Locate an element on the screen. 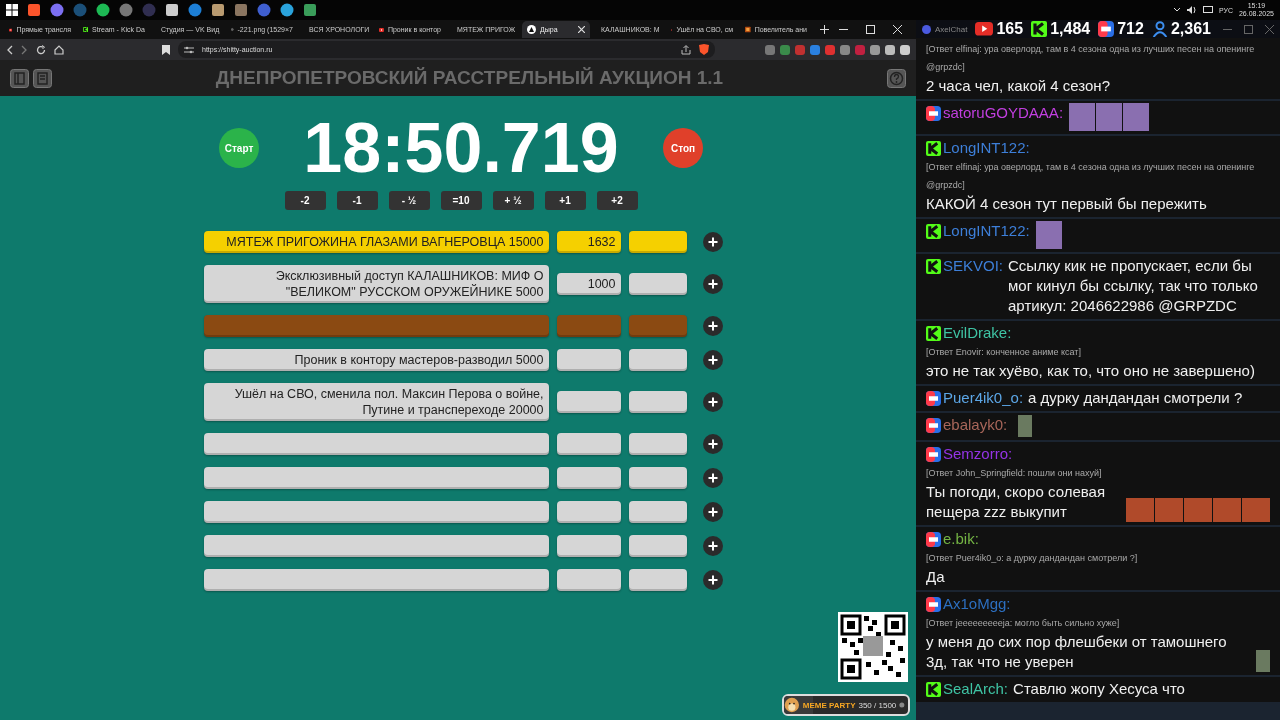 Image resolution: width=1280 pixels, height=720 pixels. chat-username: ebalayk0: is located at coordinates (975, 425).